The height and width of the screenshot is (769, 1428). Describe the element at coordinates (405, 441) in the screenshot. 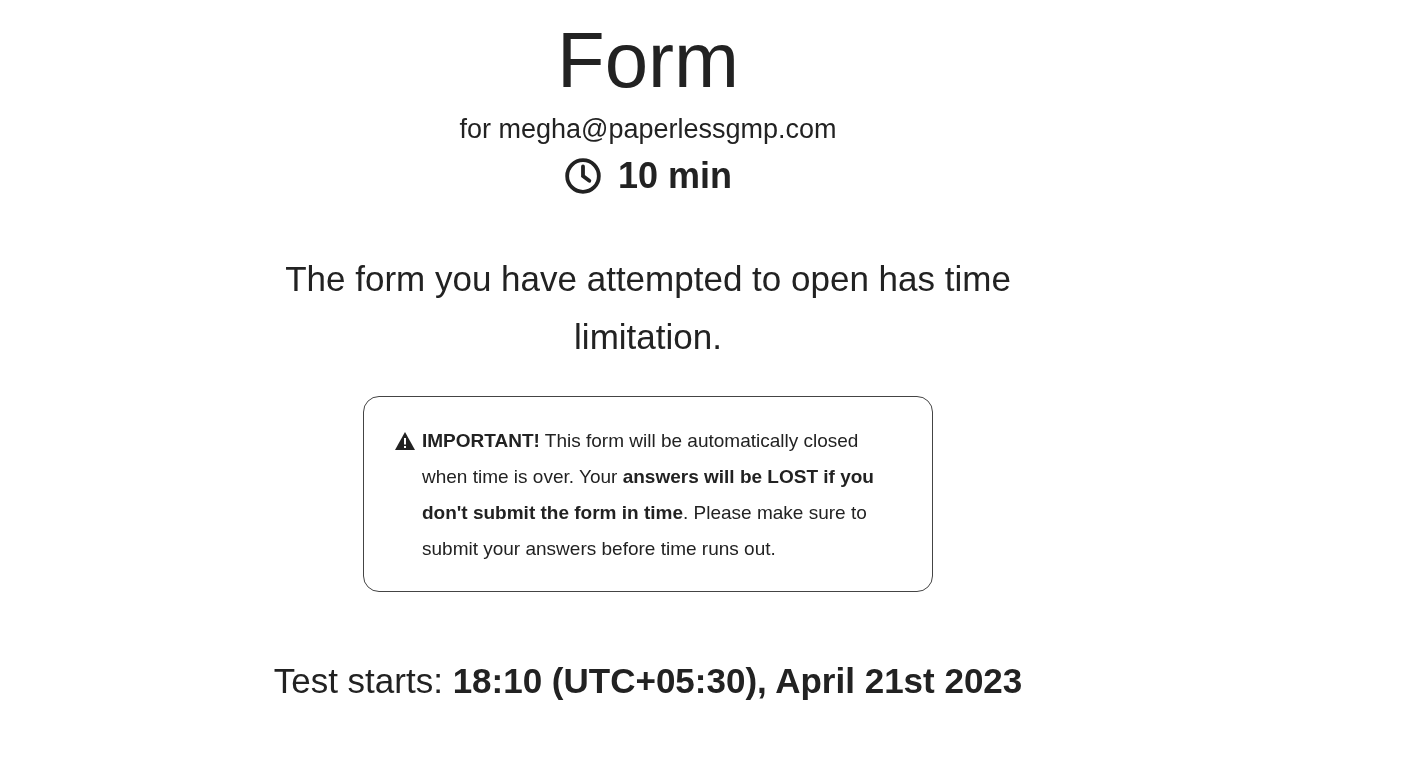

I see `warning-icon` at that location.